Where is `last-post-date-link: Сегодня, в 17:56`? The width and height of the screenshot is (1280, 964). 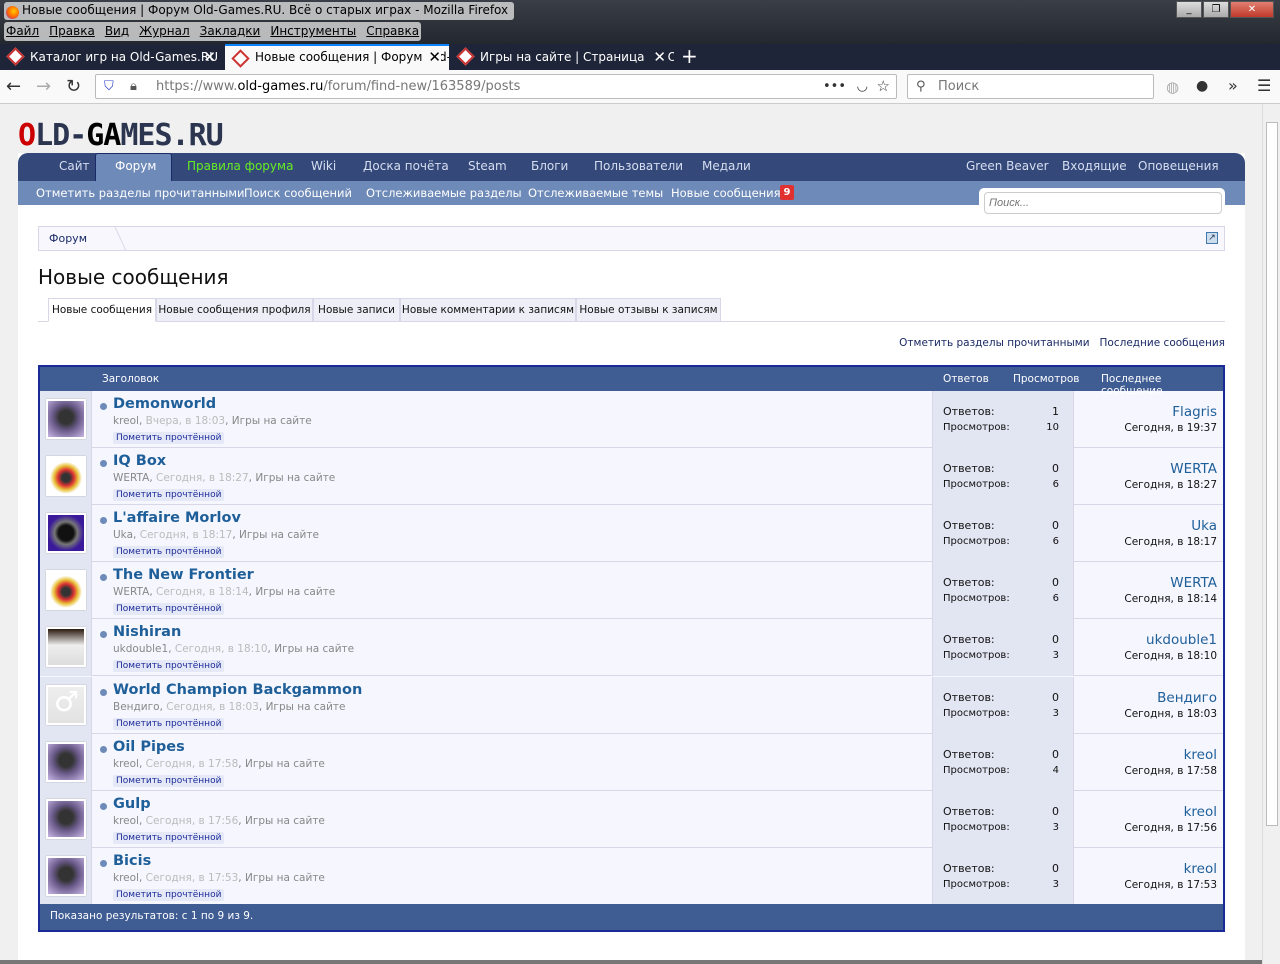 last-post-date-link: Сегодня, в 17:56 is located at coordinates (1170, 828).